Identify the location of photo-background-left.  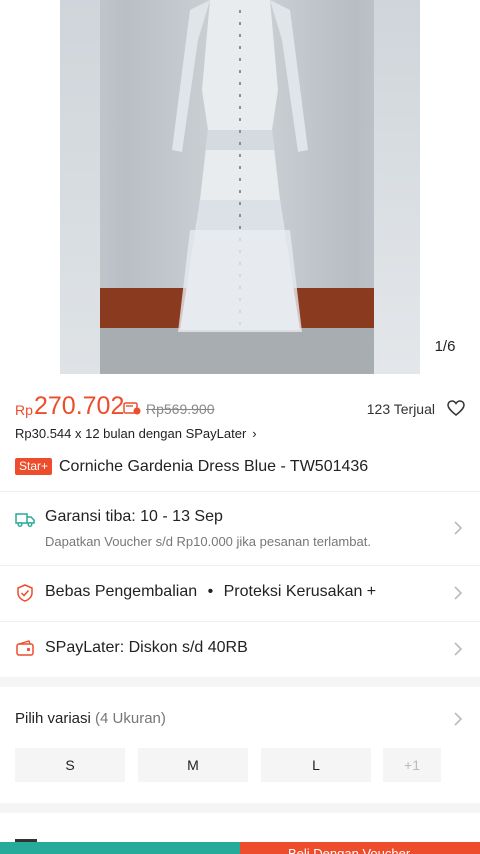
(80, 187).